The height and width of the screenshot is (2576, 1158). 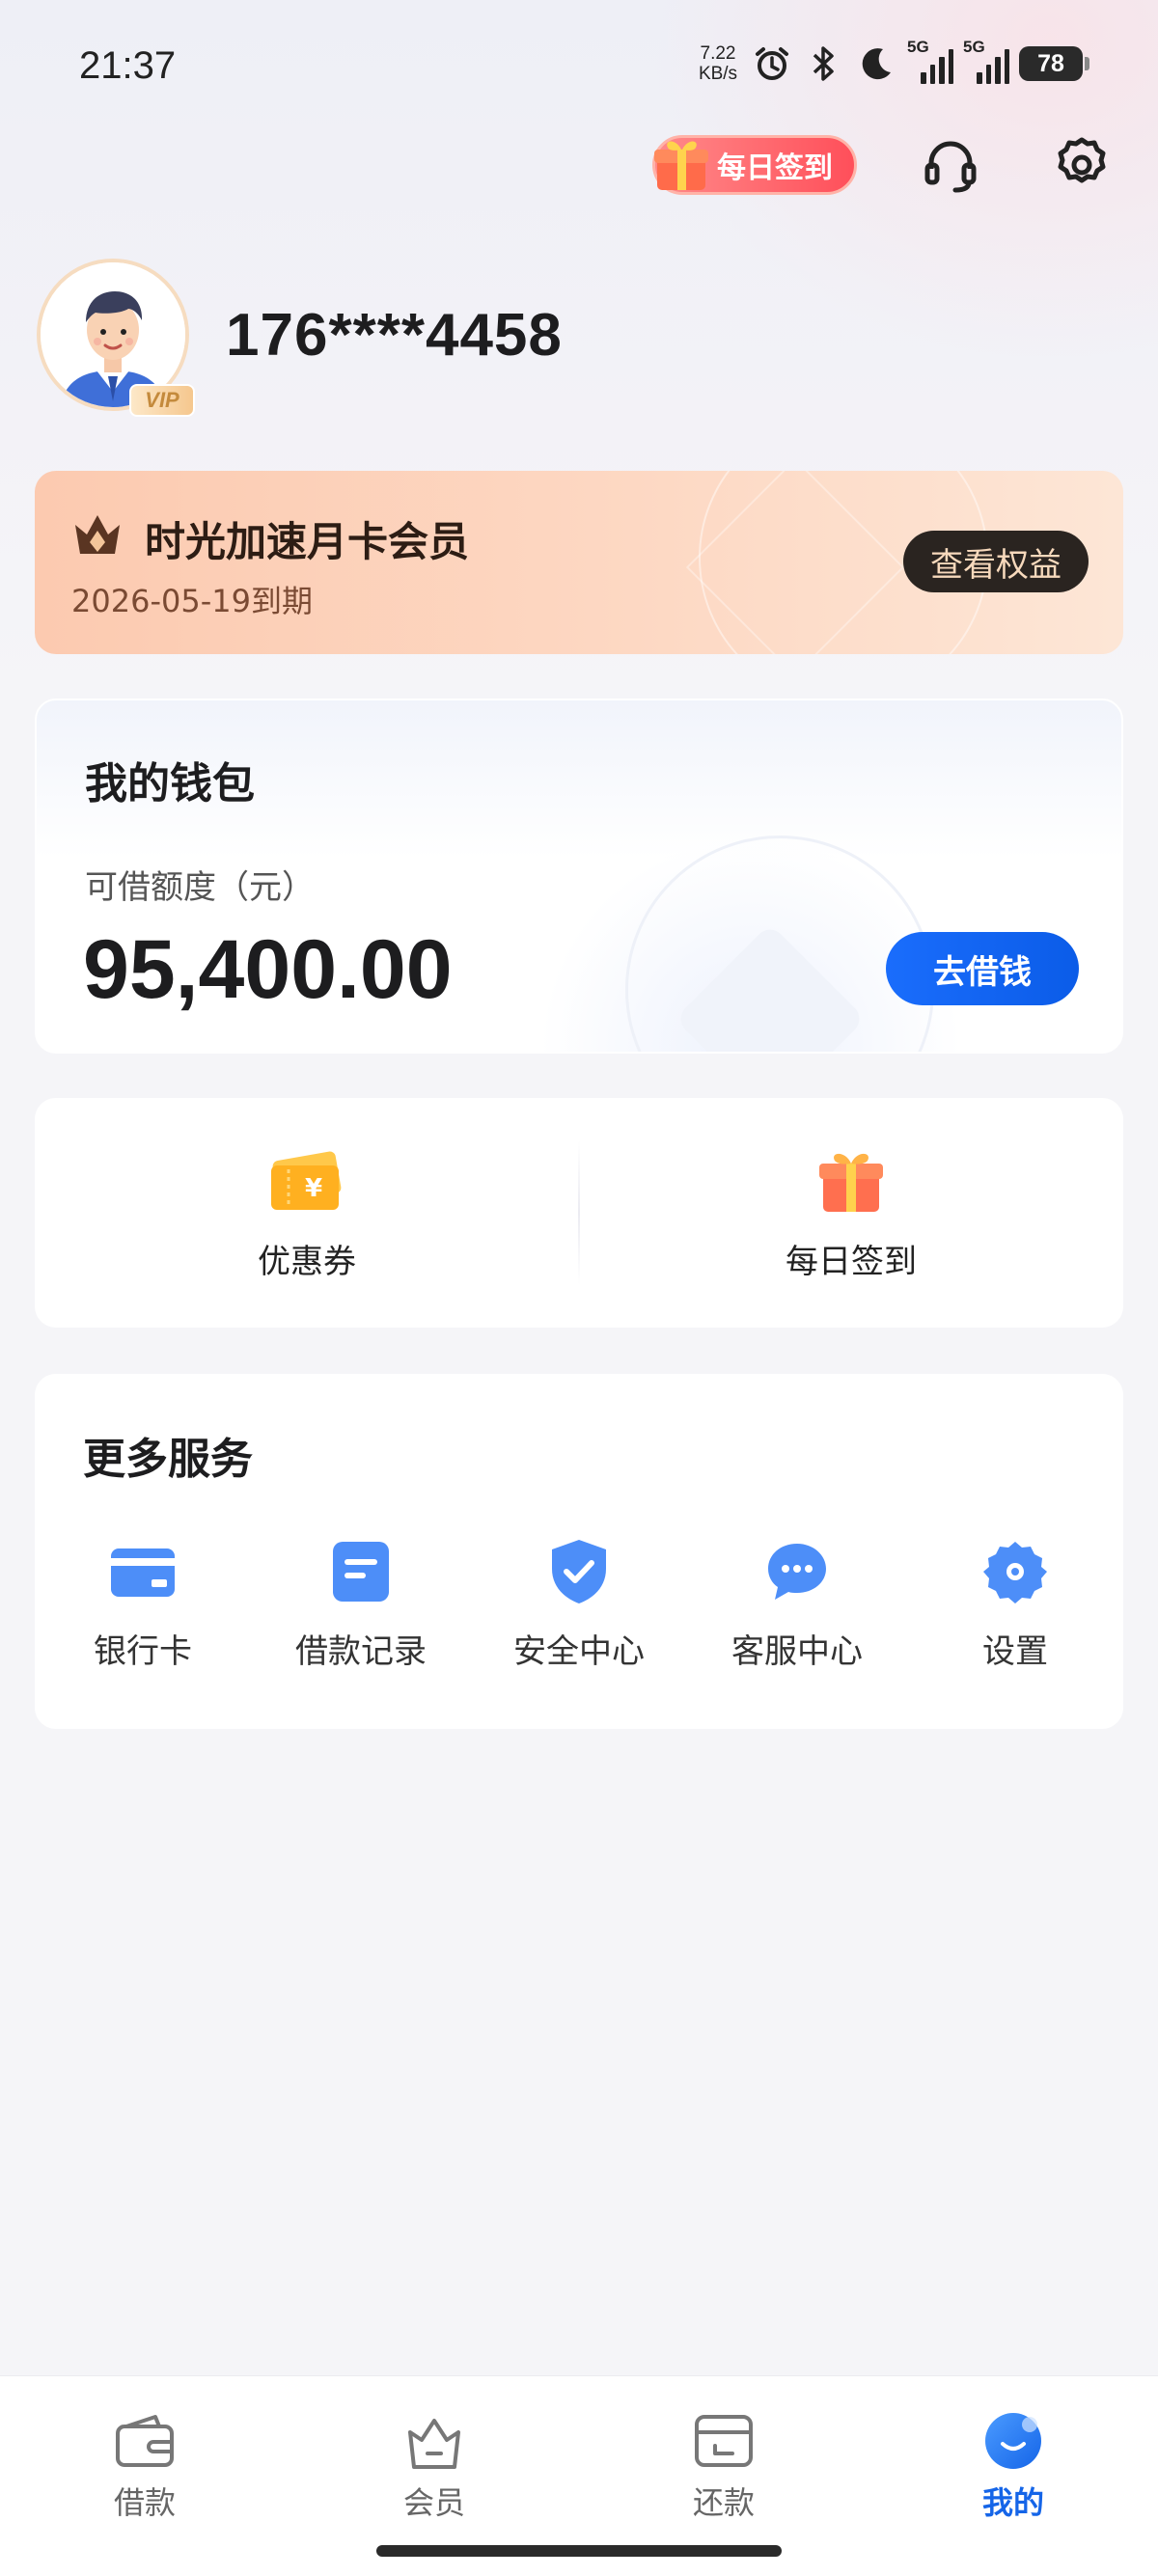 I want to click on service-loan-records: 借款记录, so click(x=360, y=1604).